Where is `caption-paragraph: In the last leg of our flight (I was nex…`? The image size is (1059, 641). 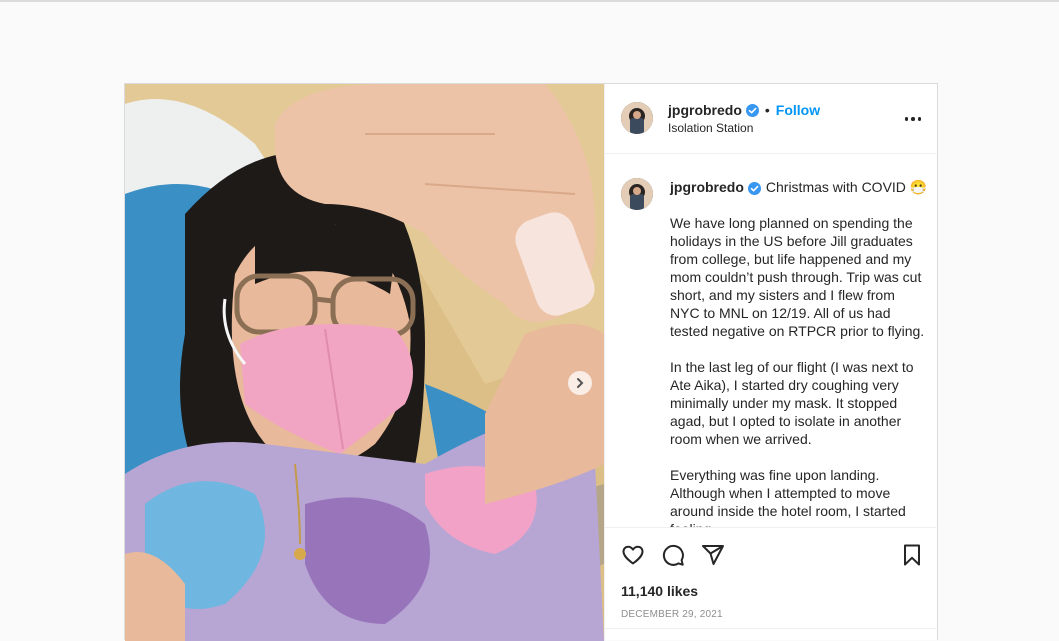 caption-paragraph: In the last leg of our flight (I was nex… is located at coordinates (793, 403).